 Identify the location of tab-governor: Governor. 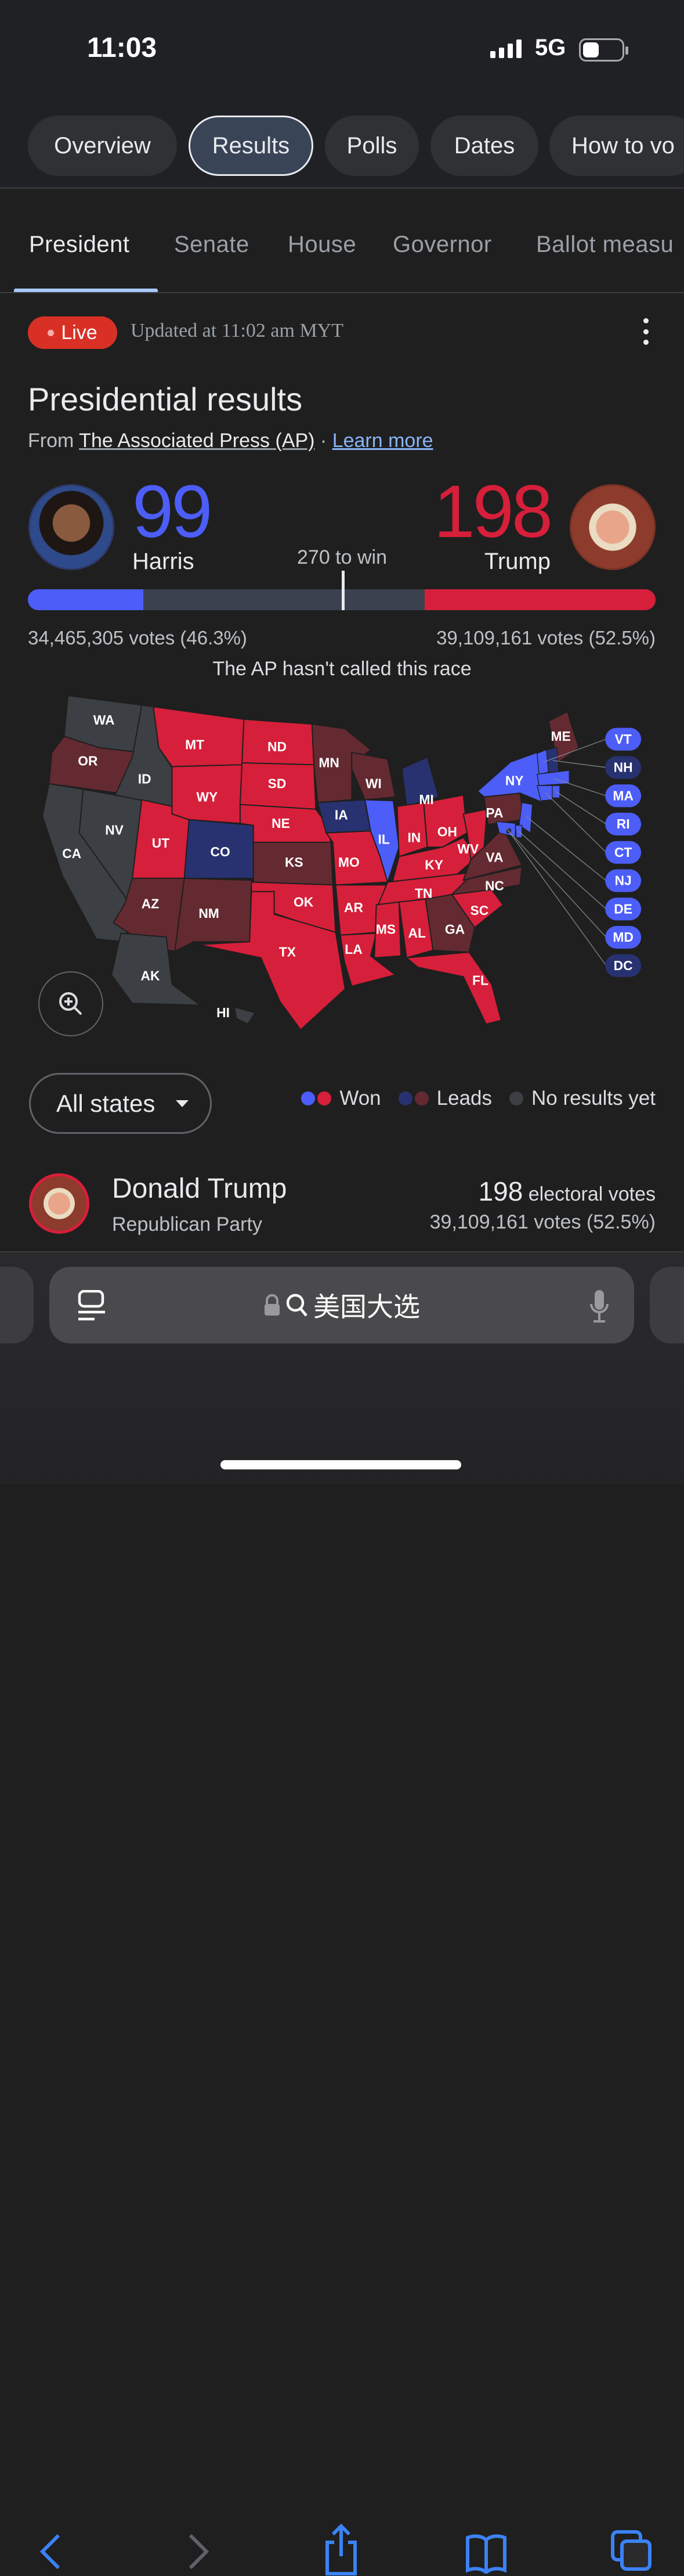
(442, 245).